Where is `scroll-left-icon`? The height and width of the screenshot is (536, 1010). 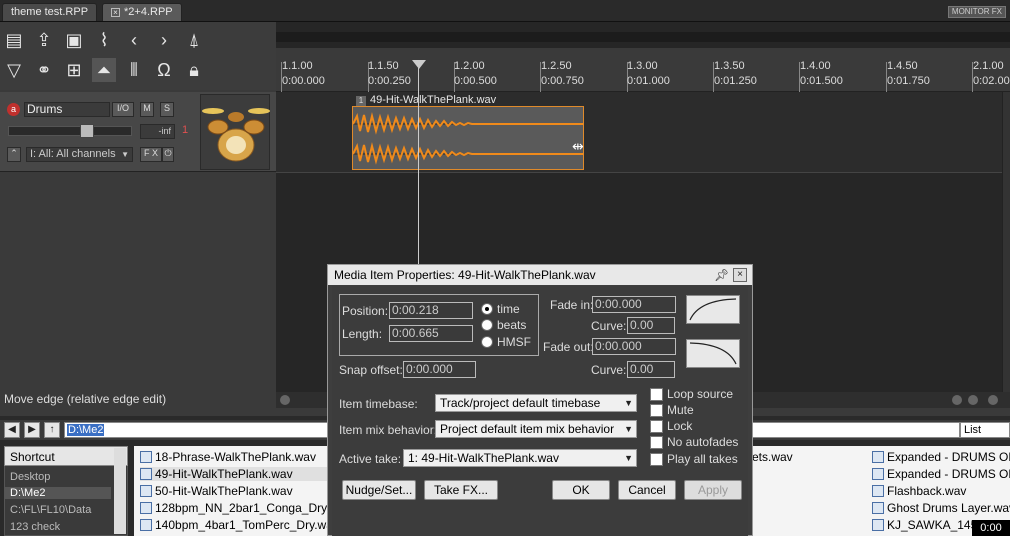 scroll-left-icon is located at coordinates (285, 400).